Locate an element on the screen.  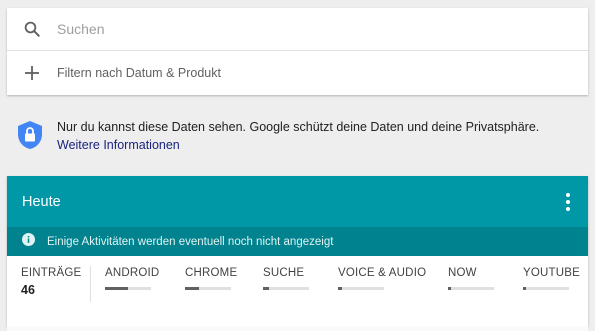
product-label: NOW is located at coordinates (462, 273).